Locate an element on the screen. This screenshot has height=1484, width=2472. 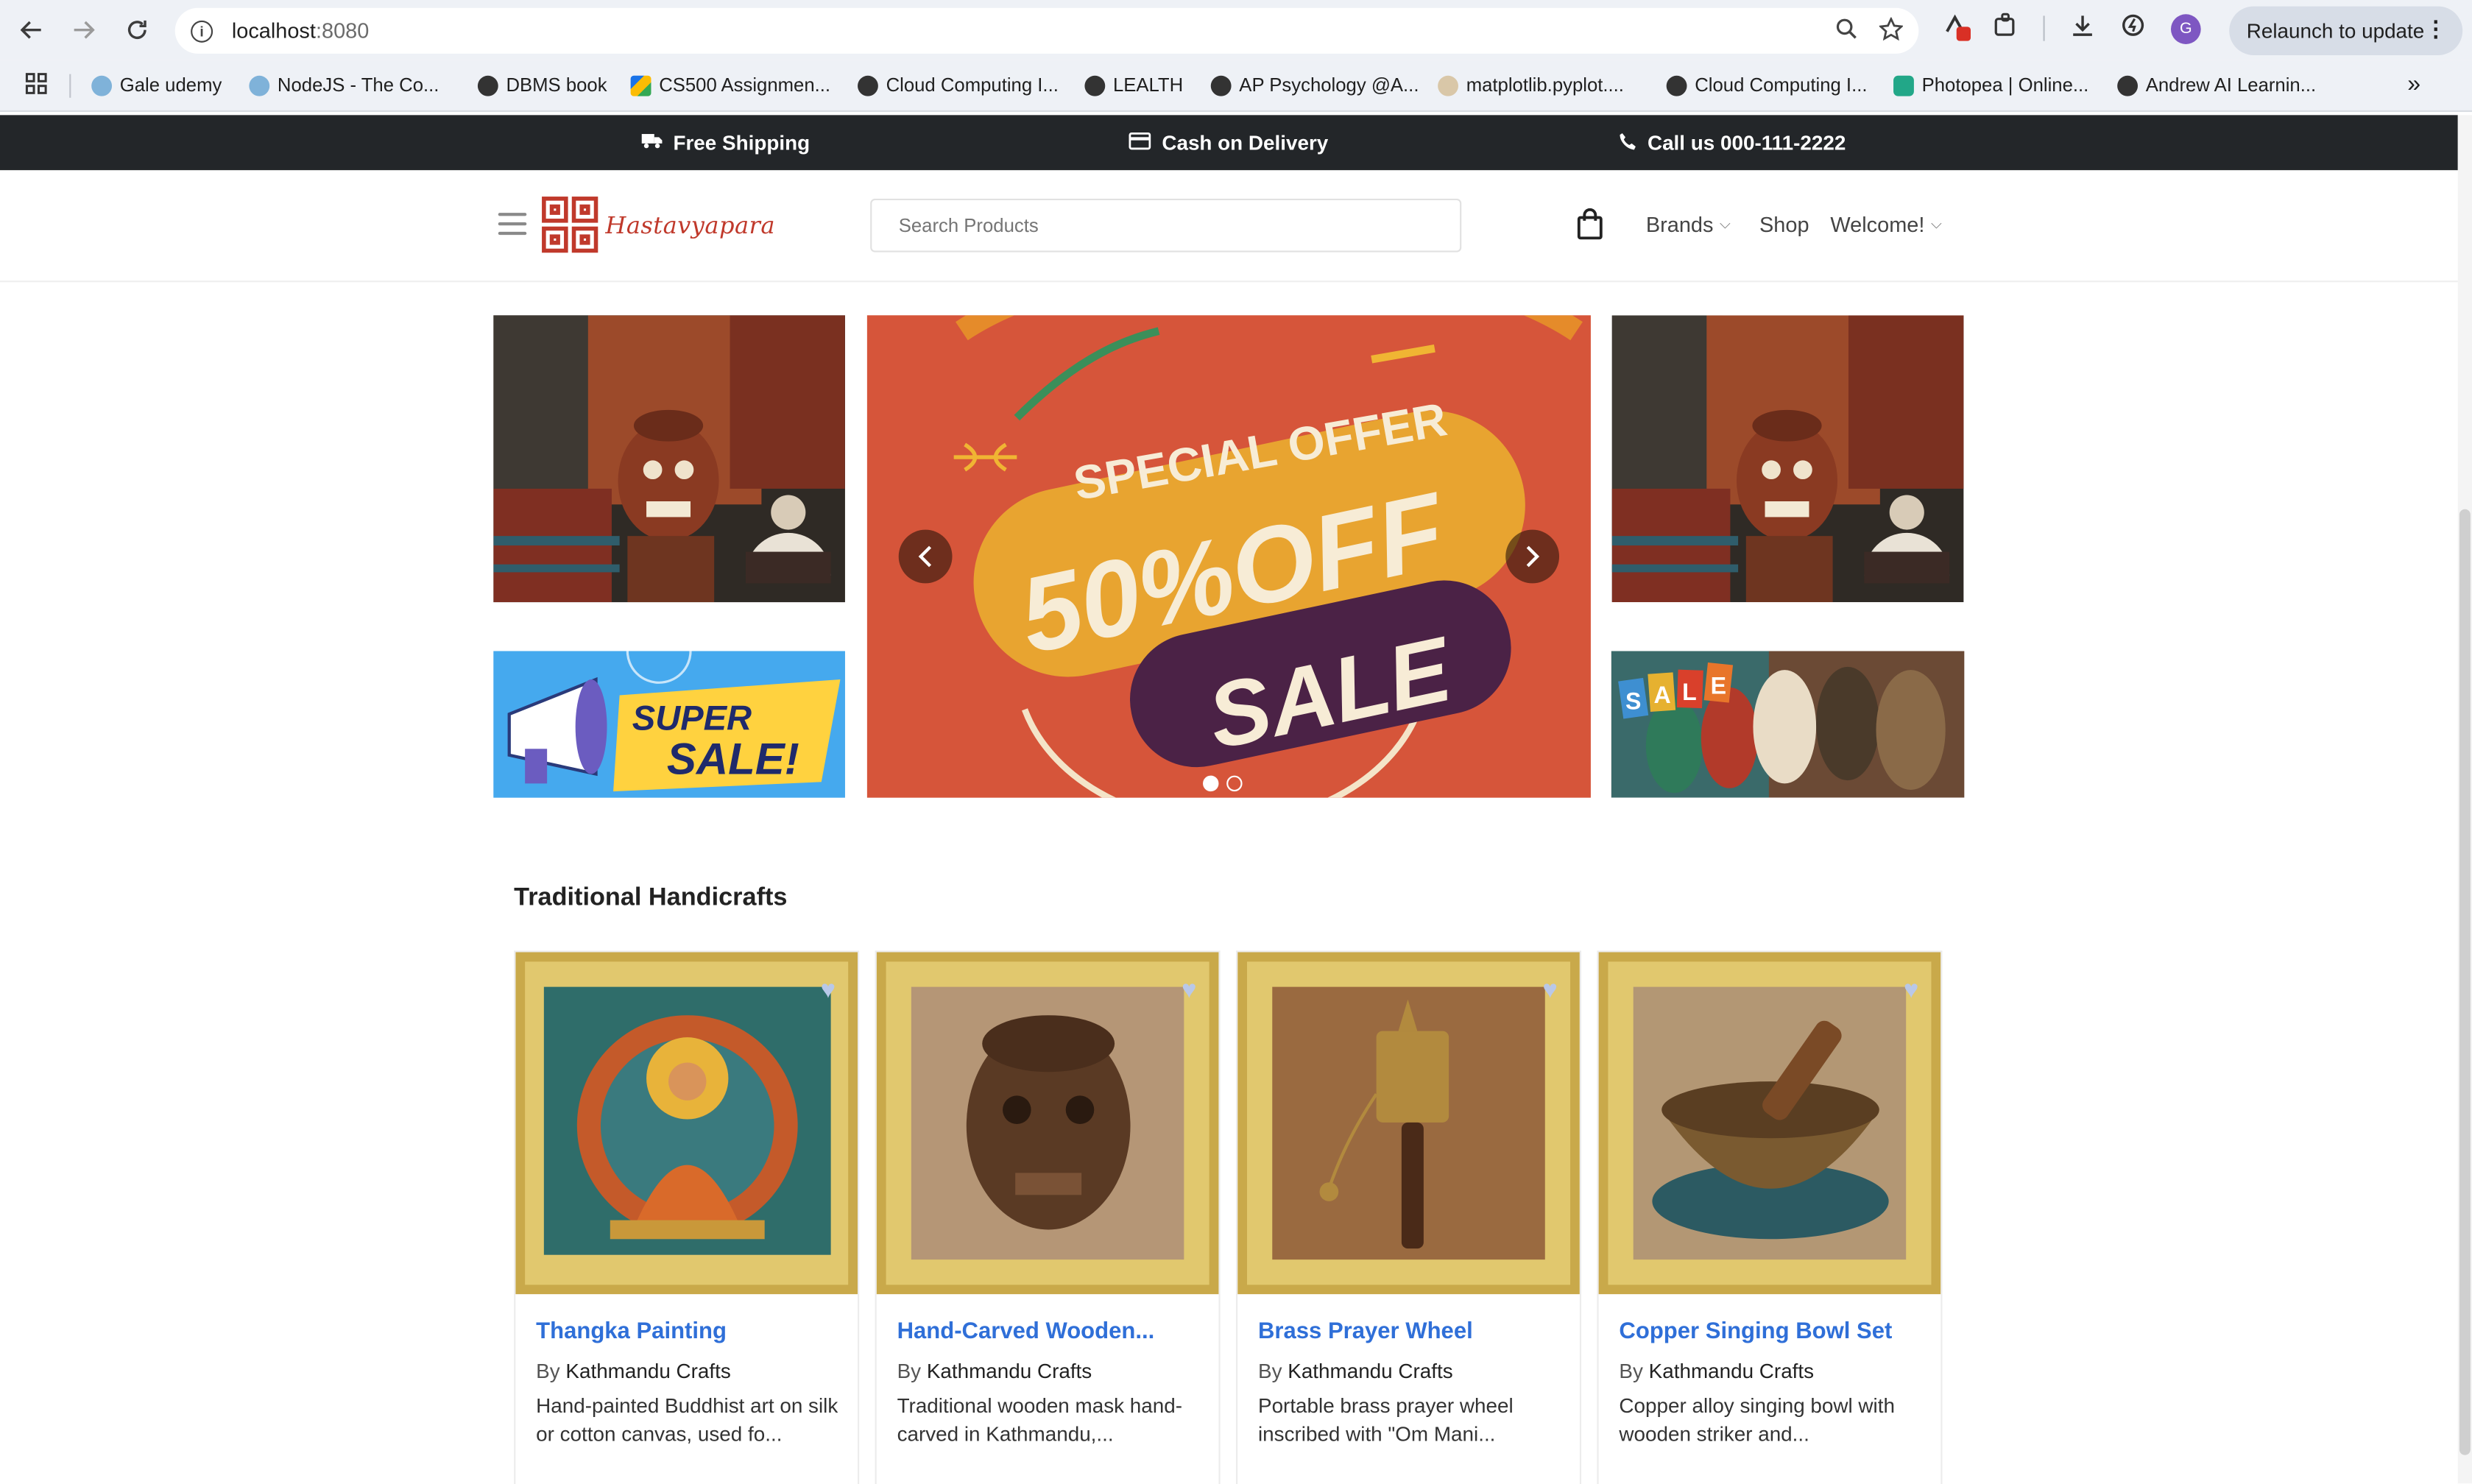
promo-banner-mask-sale: S A L E is located at coordinates (1788, 724).